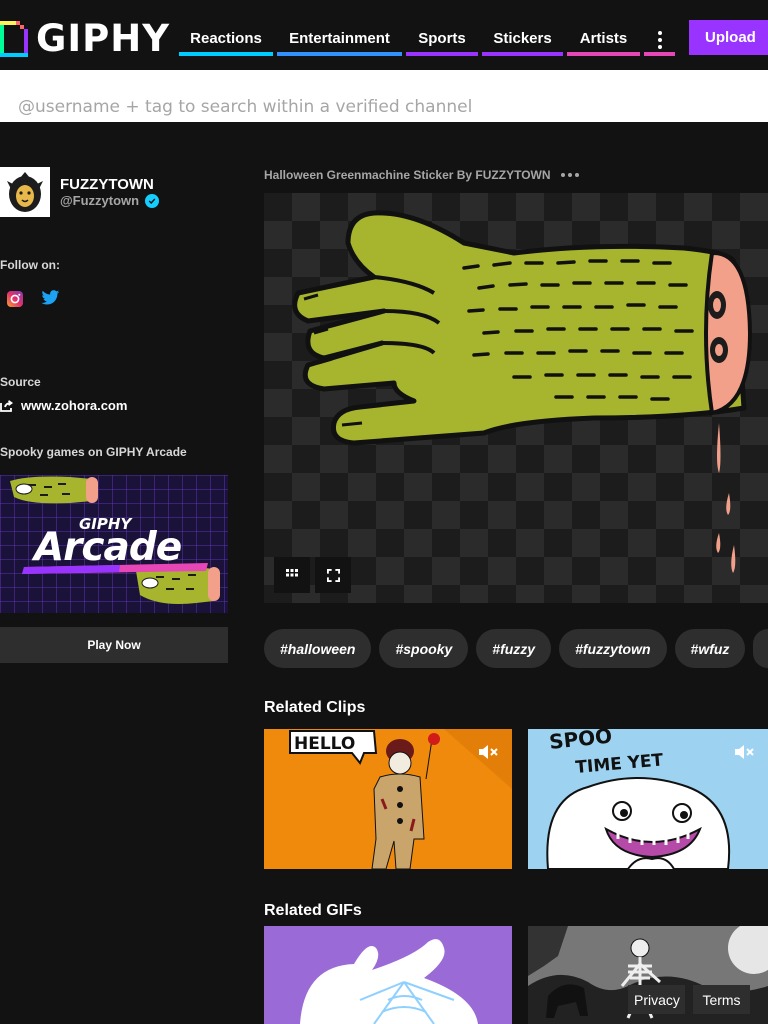  What do you see at coordinates (107, 184) in the screenshot?
I see `channel-name: FUZZYTOWN` at bounding box center [107, 184].